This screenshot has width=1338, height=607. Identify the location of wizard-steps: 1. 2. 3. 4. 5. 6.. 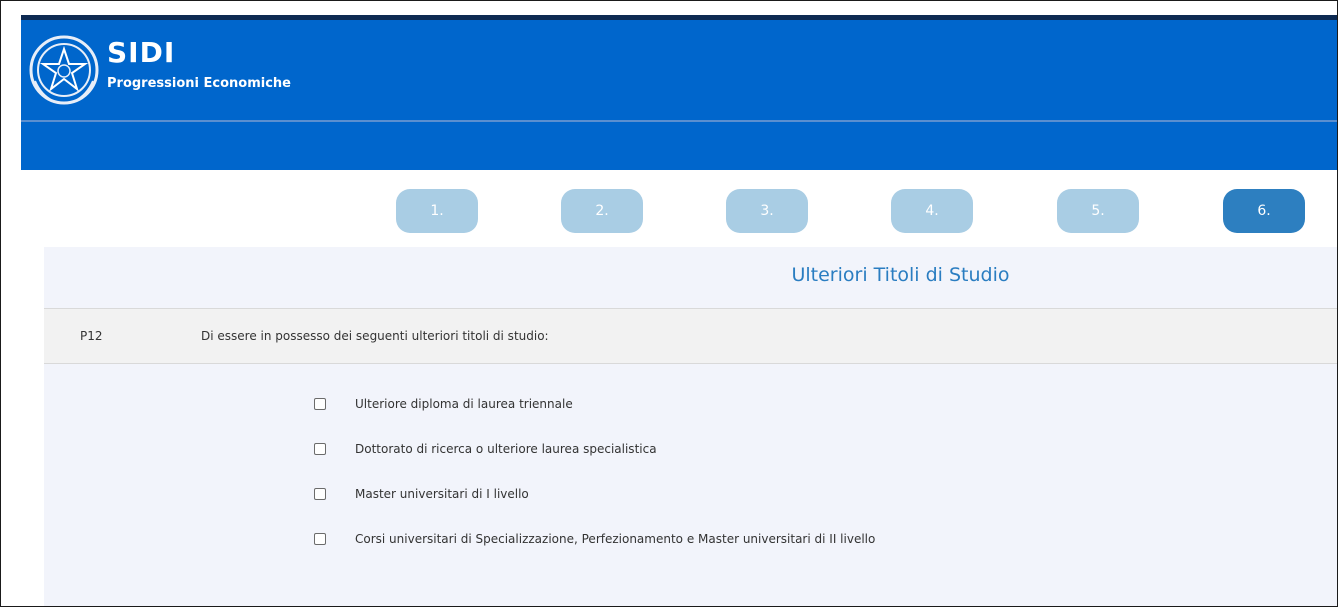
(669, 212).